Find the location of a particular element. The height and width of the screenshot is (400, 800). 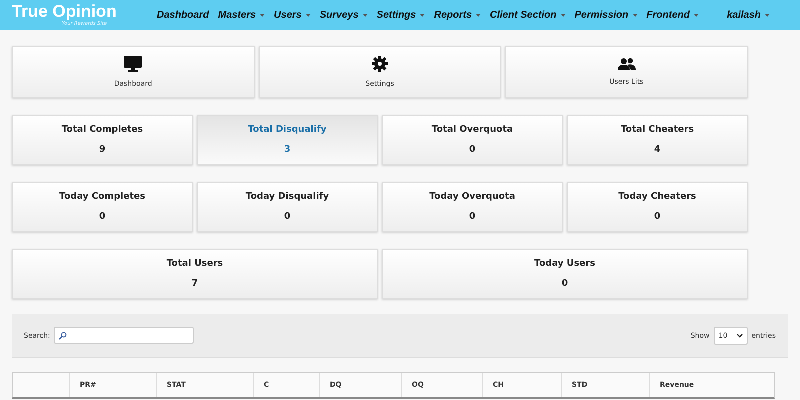

nav-menu-item: Permission is located at coordinates (606, 15).